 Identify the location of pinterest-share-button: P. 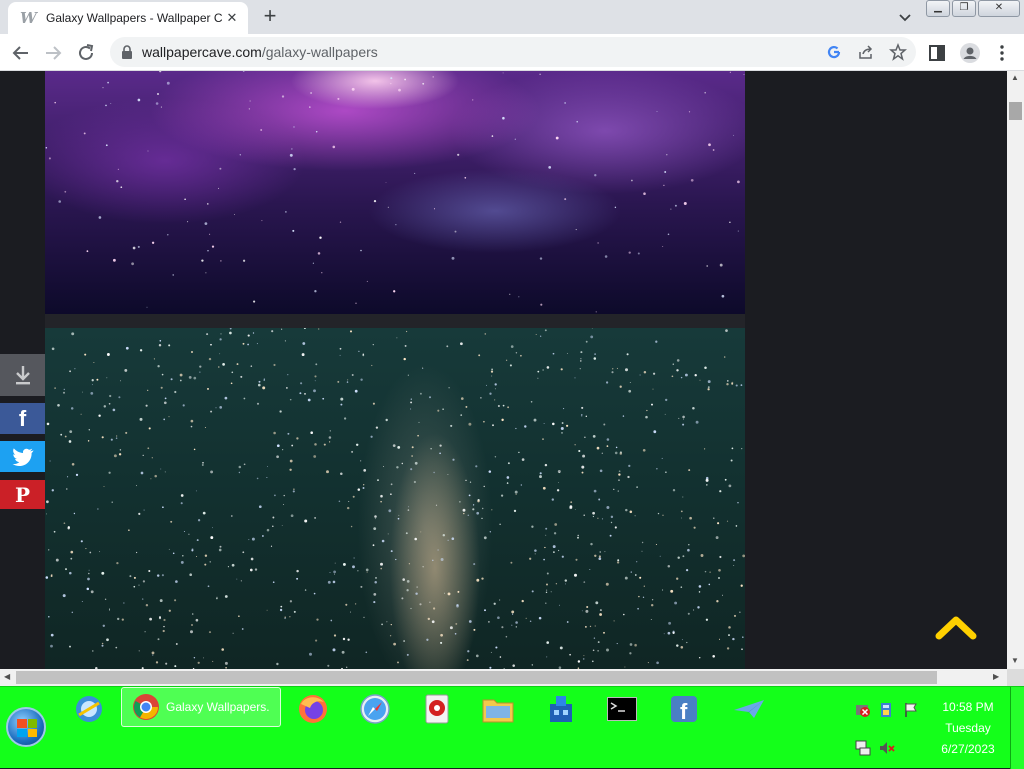
(22, 494).